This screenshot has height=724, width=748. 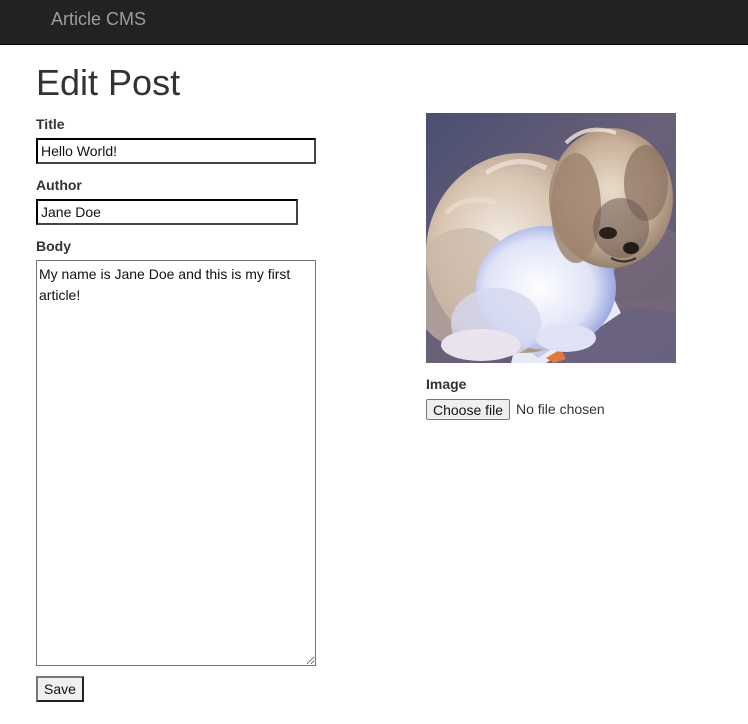 I want to click on title-input, so click(x=176, y=151).